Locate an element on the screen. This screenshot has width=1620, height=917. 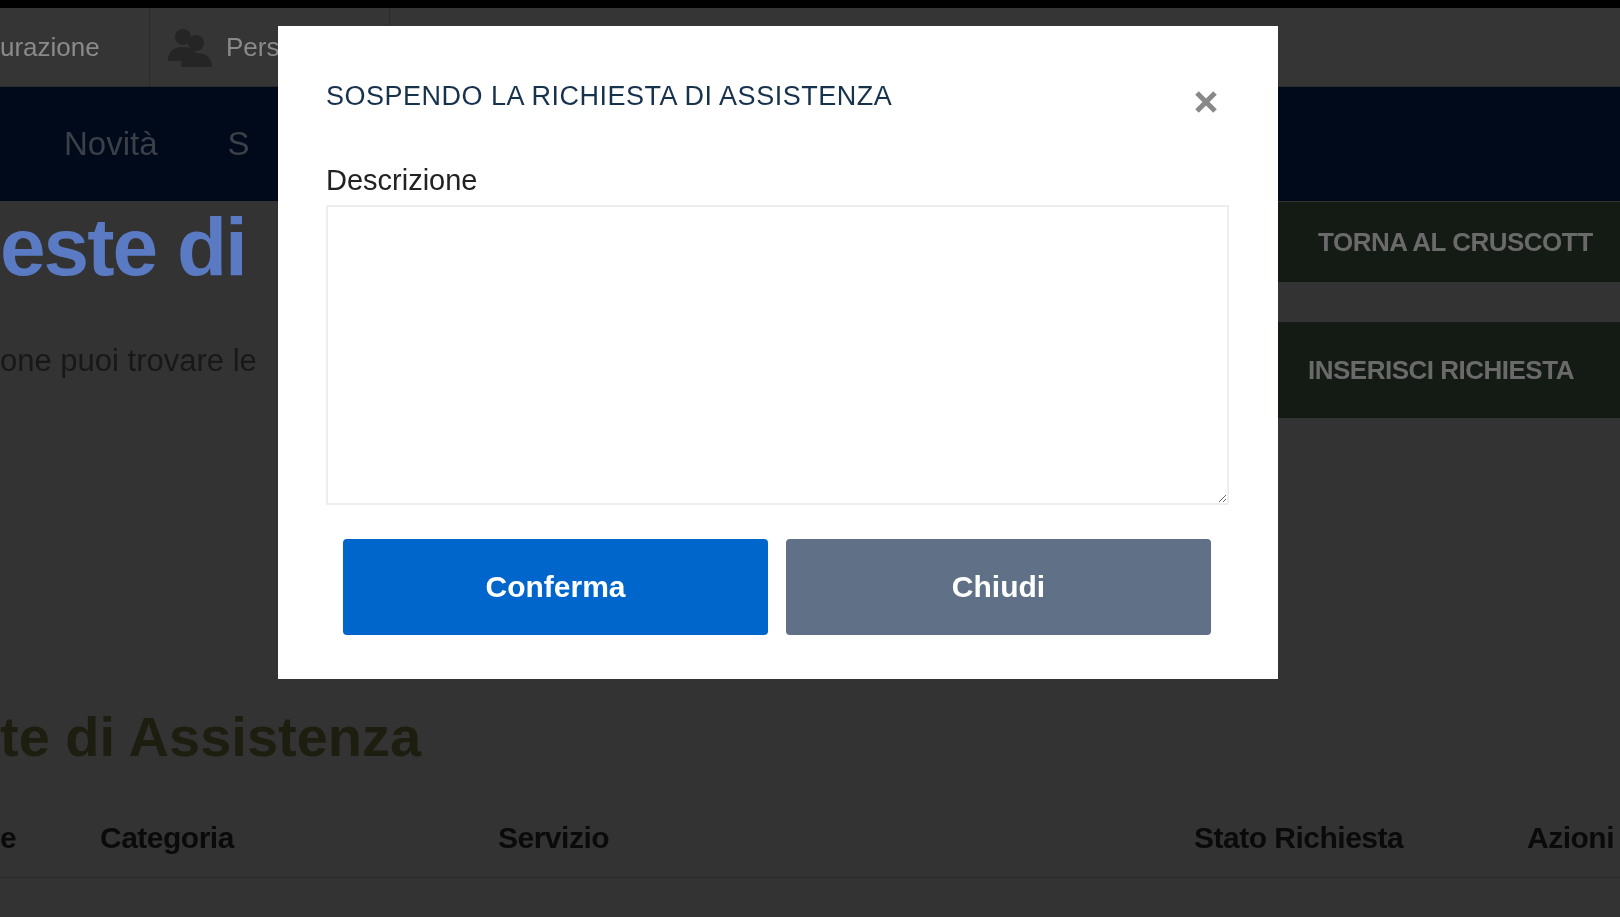
action-button: TORNA AL CRUSCOTT is located at coordinates (1449, 242).